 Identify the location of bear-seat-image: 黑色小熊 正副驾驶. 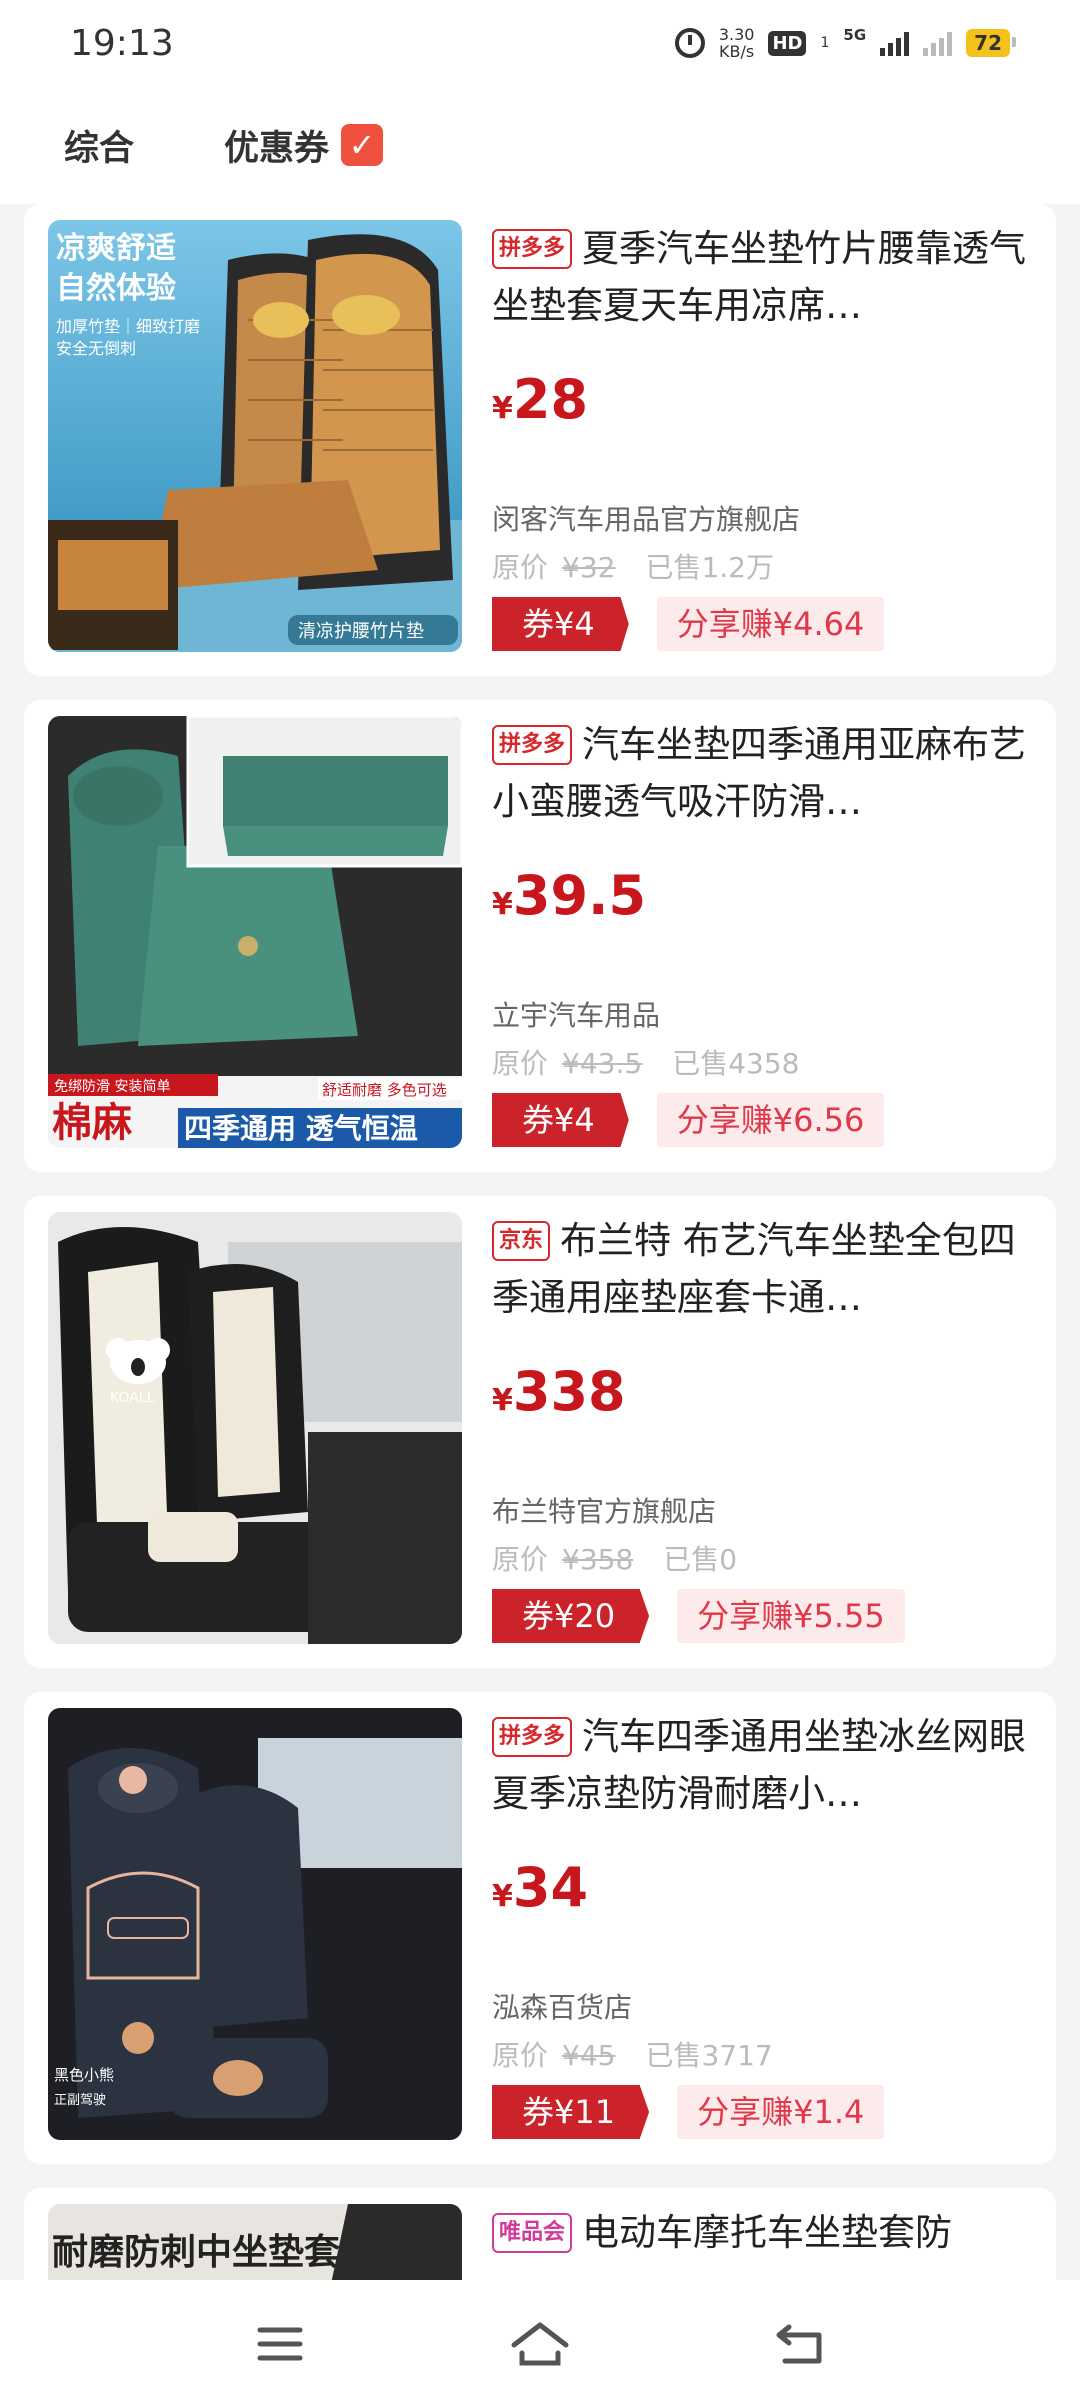
(255, 1924).